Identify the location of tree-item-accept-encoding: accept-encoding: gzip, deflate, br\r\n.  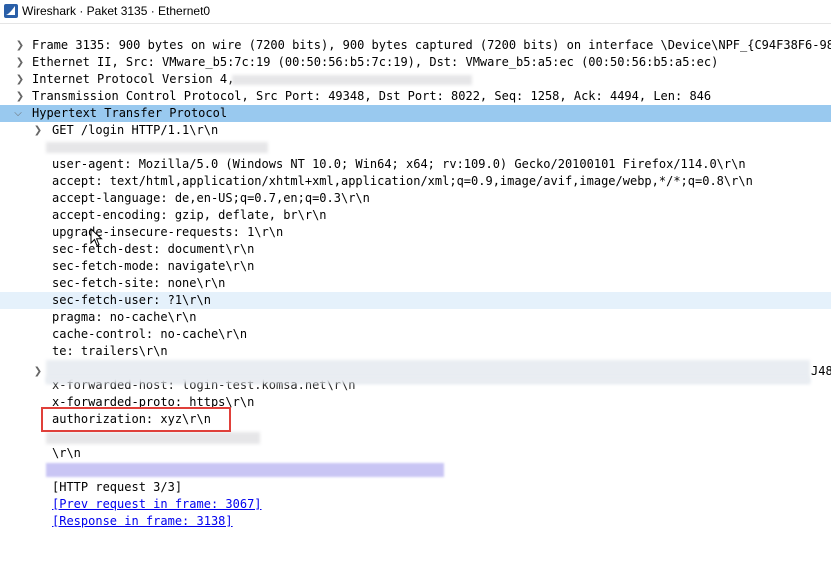
(415, 215).